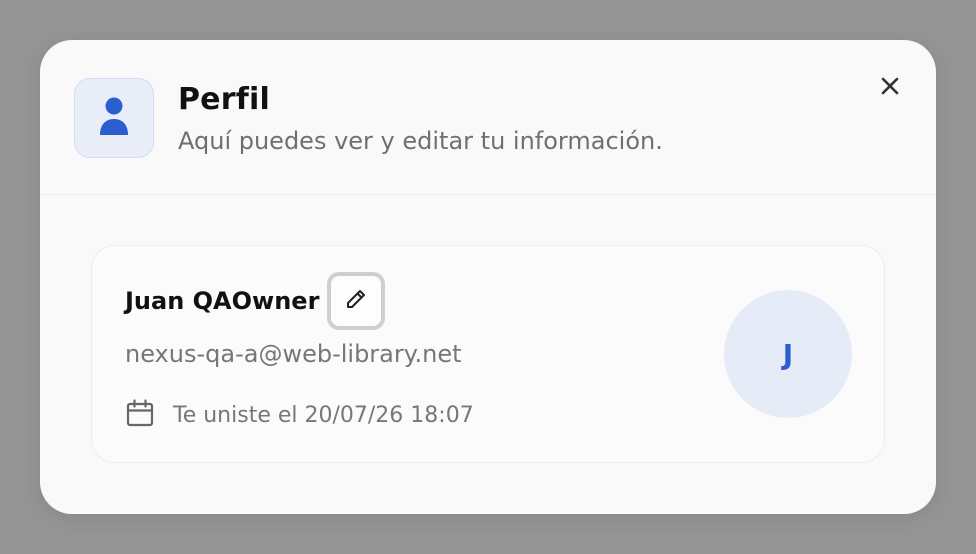  What do you see at coordinates (140, 415) in the screenshot?
I see `calendar-icon` at bounding box center [140, 415].